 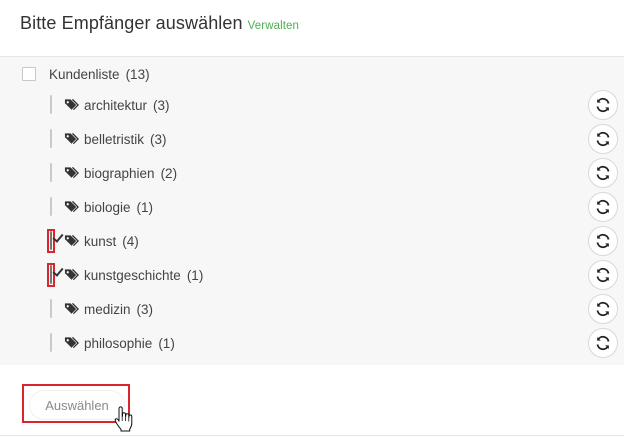 I want to click on list-item: belletristik (3), so click(x=108, y=139).